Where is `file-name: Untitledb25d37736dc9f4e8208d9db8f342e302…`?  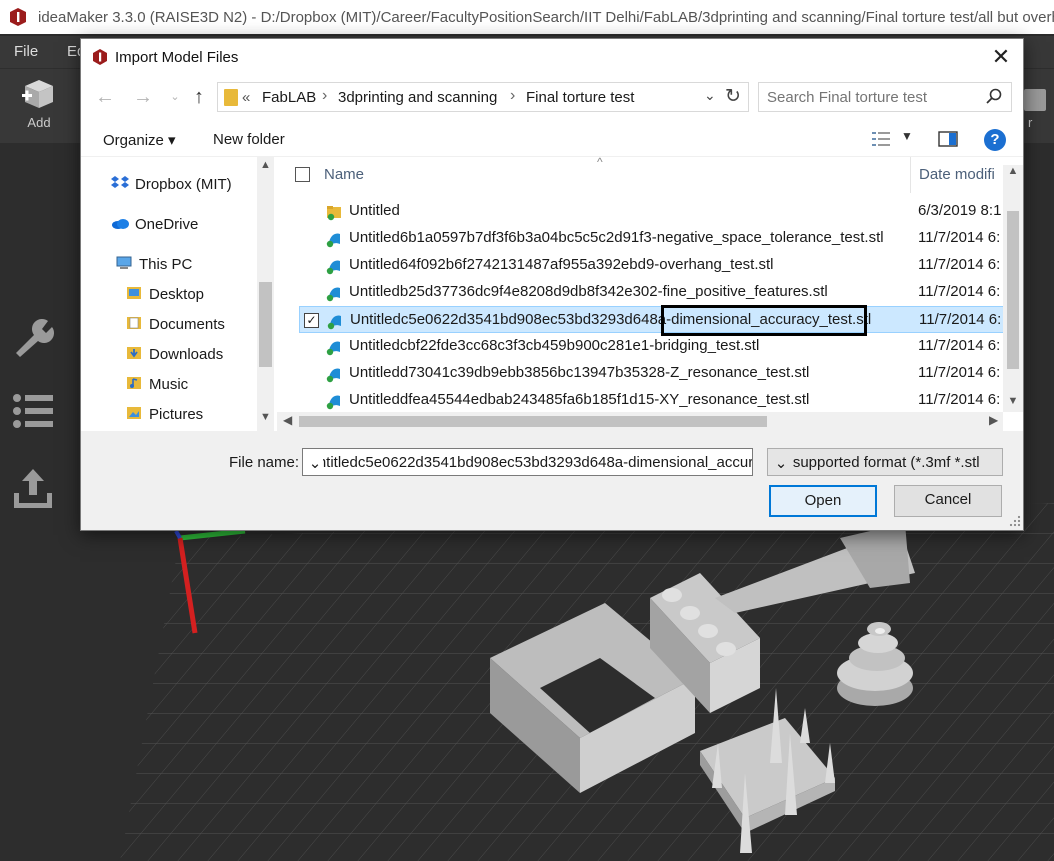 file-name: Untitledb25d37736dc9f4e8208d9db8f342e302… is located at coordinates (588, 291).